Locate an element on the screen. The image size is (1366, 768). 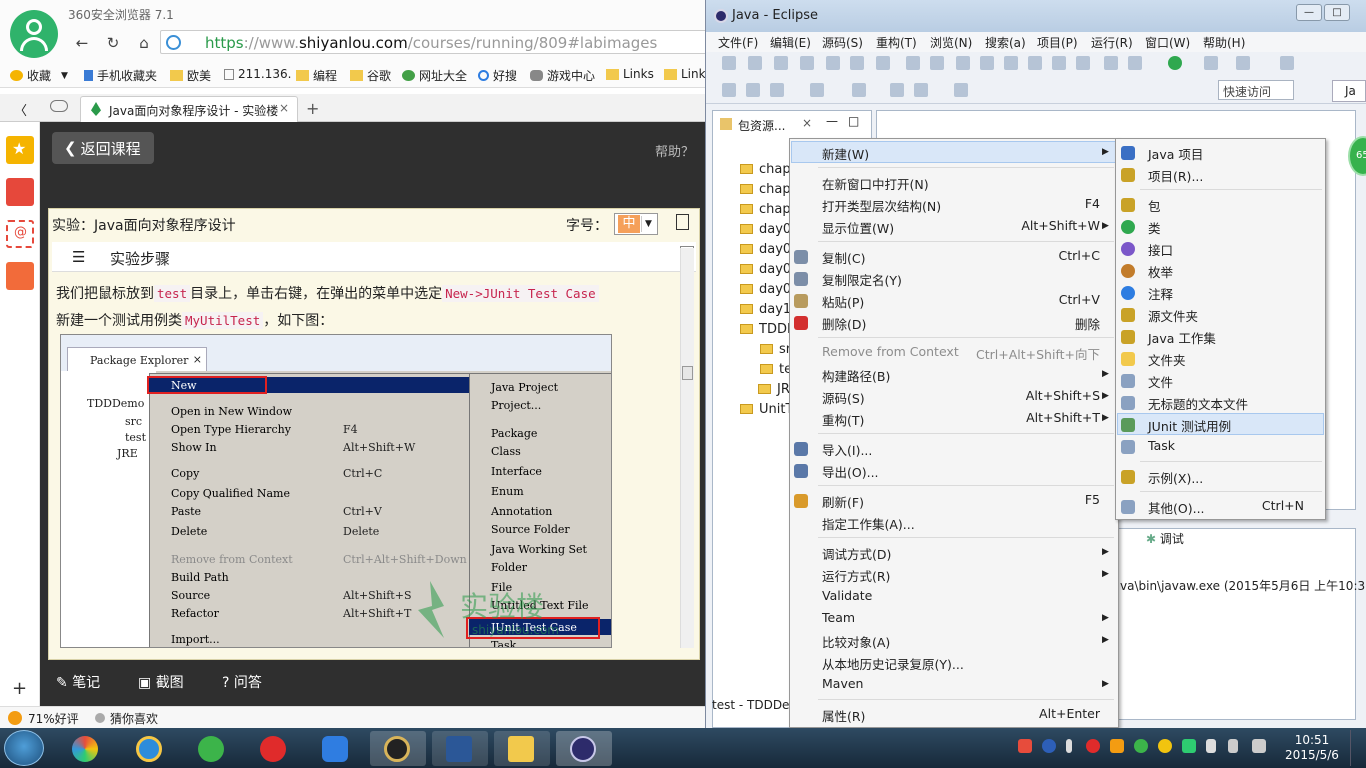
bookmark-games: 游戏中心 is located at coordinates (562, 75).